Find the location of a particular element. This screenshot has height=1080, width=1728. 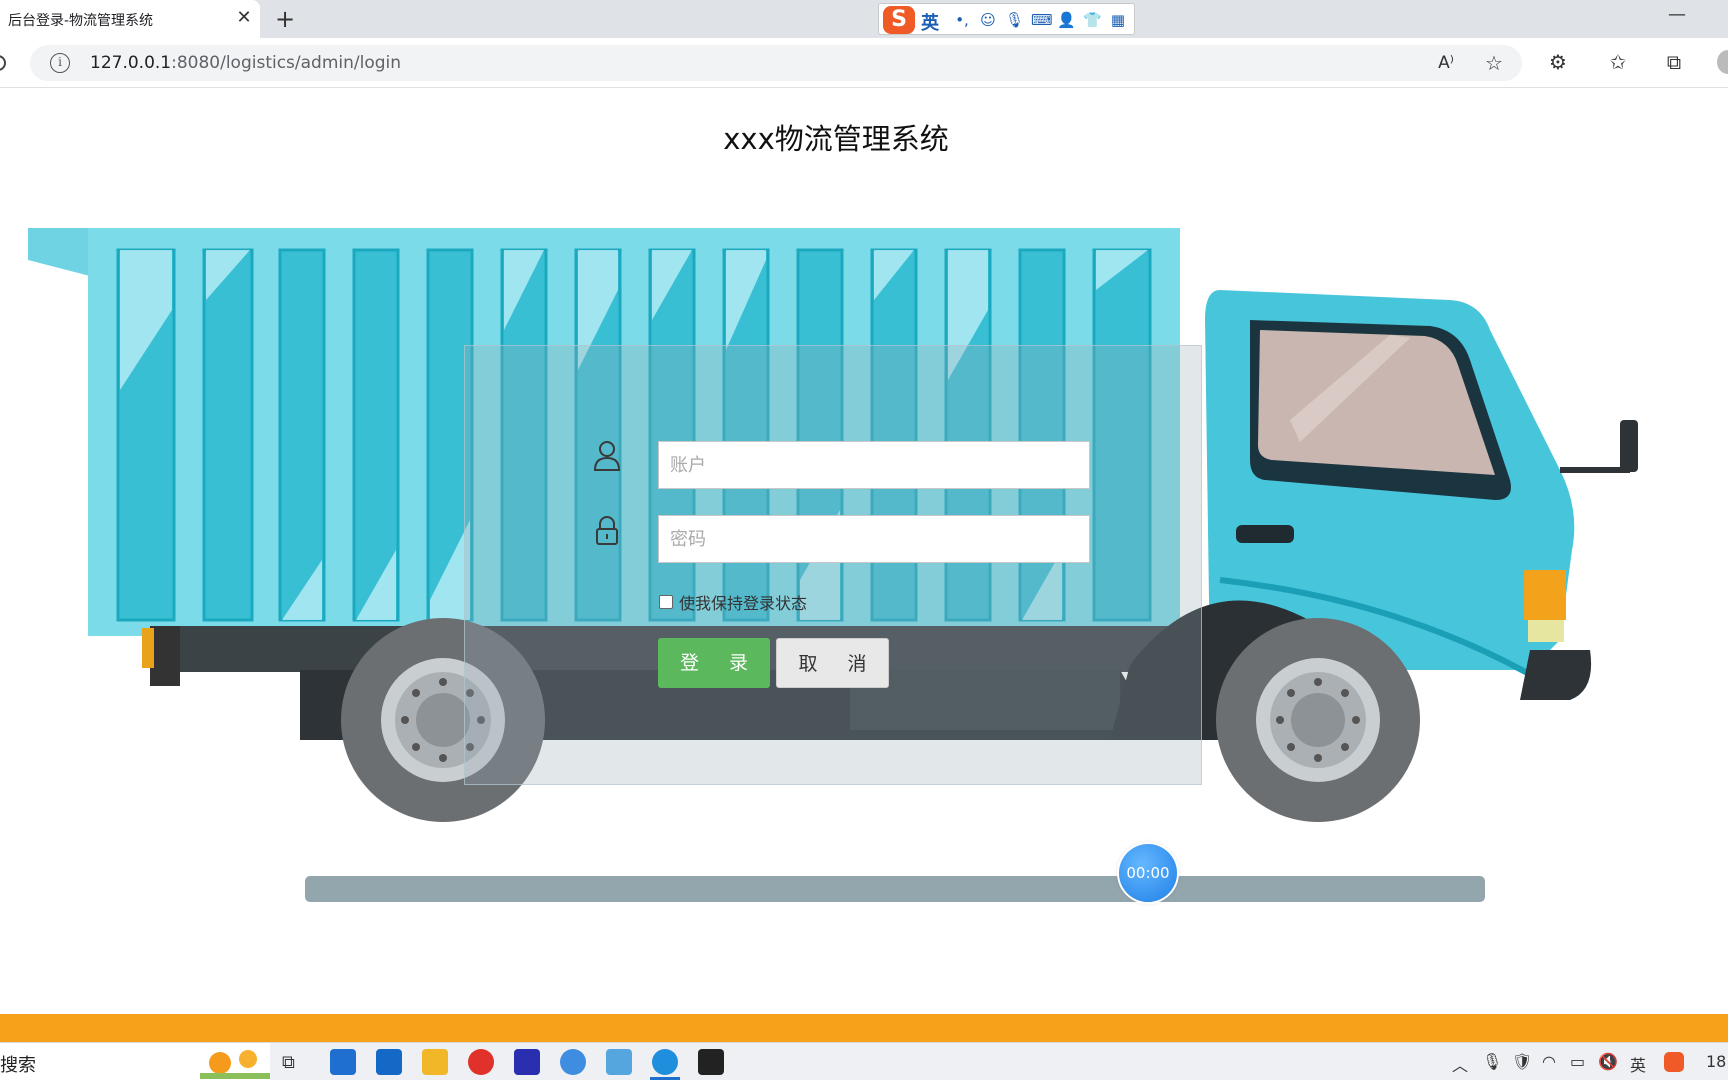

punctuation-icon: •, is located at coordinates (962, 20).